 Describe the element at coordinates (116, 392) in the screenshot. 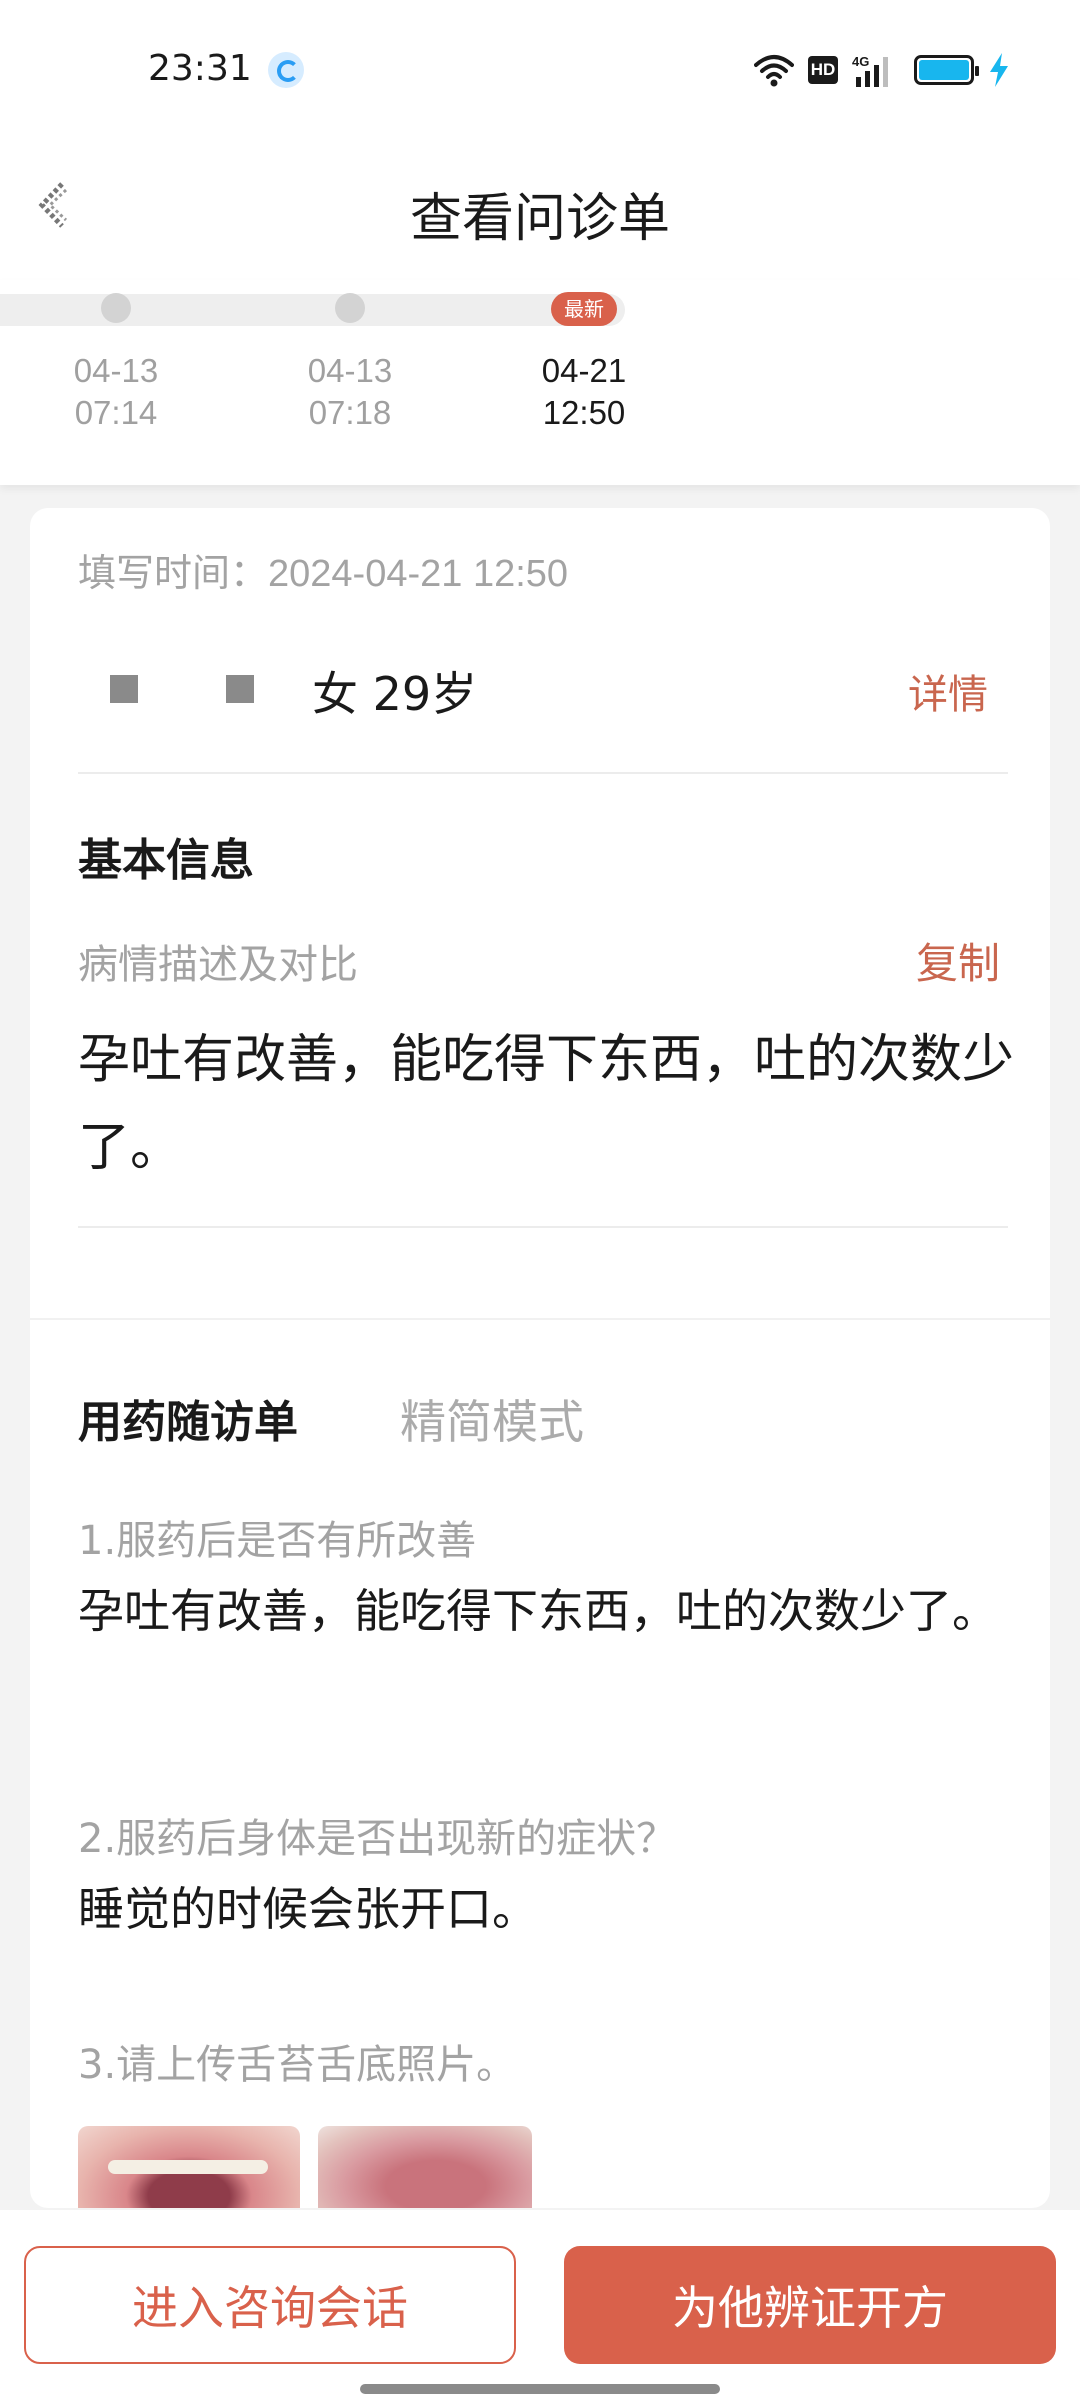

I see `timeline-entry: 04-13 07:14` at that location.